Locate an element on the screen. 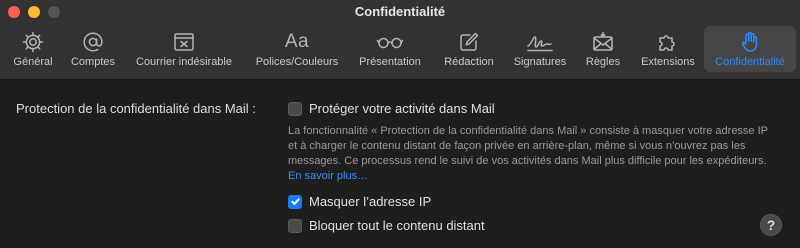 The image size is (800, 248). tab-redaction: Rédaction is located at coordinates (469, 49).